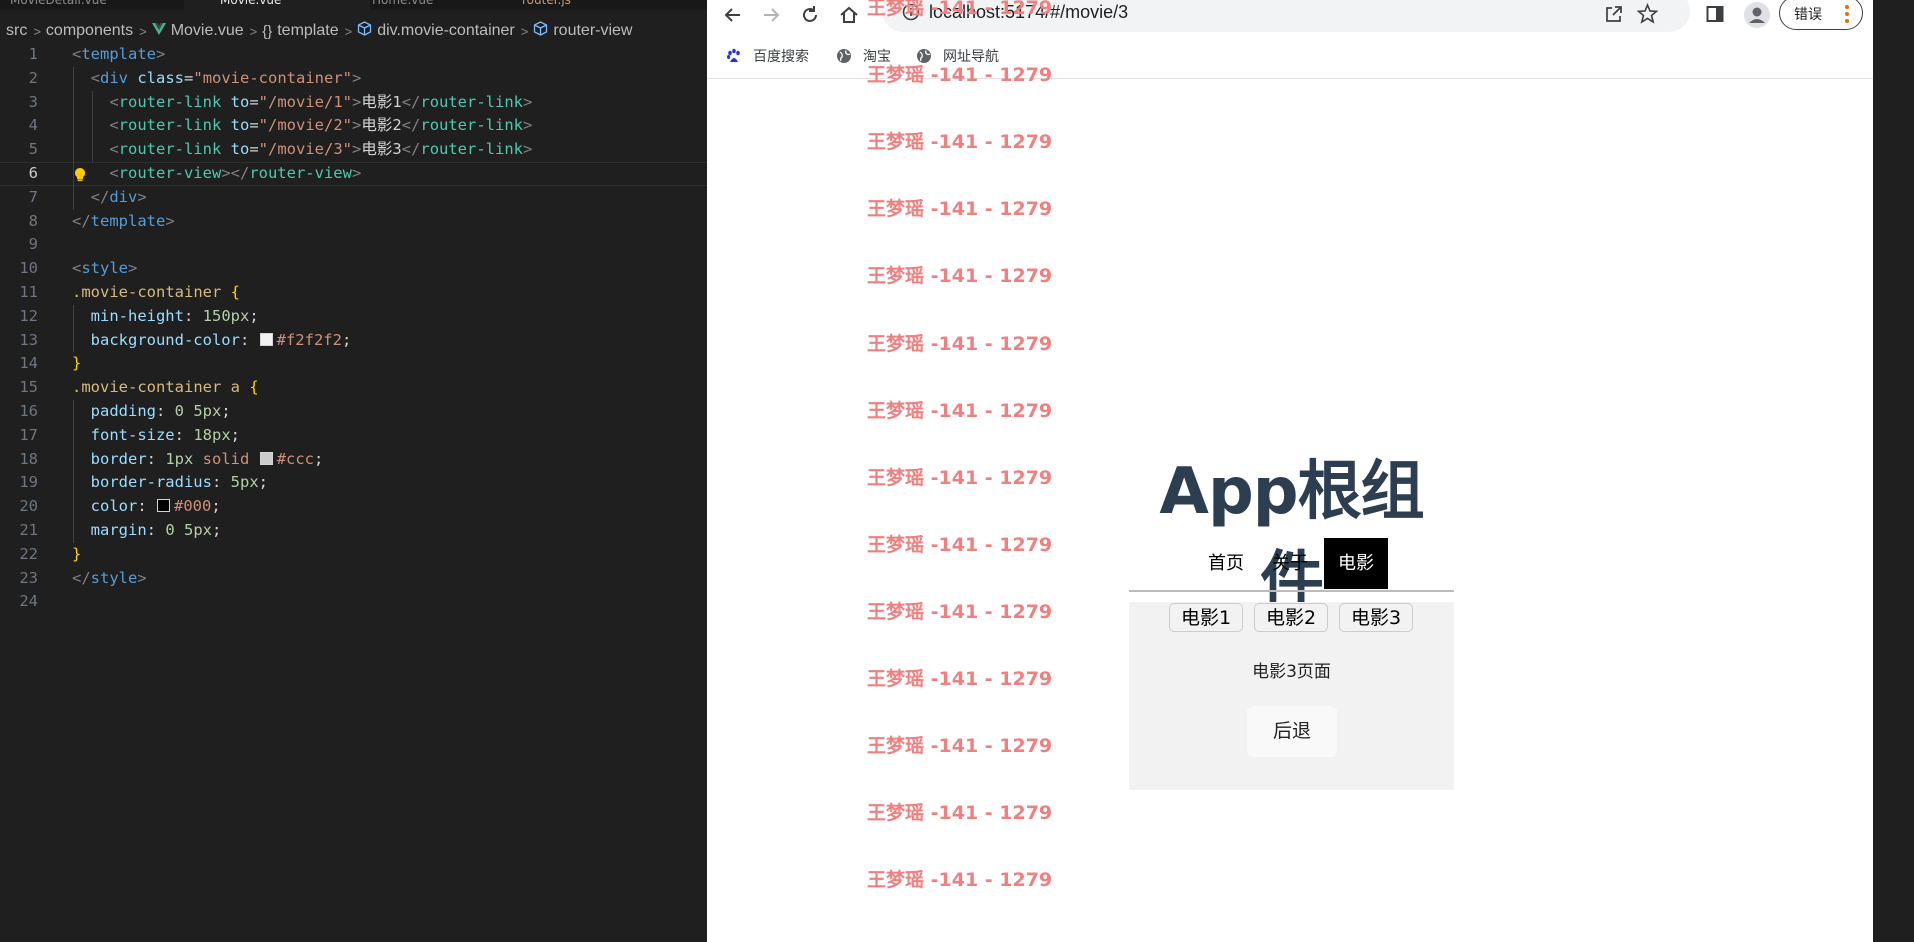  I want to click on code-line: 18 border: 1px solid #ccc;, so click(353, 459).